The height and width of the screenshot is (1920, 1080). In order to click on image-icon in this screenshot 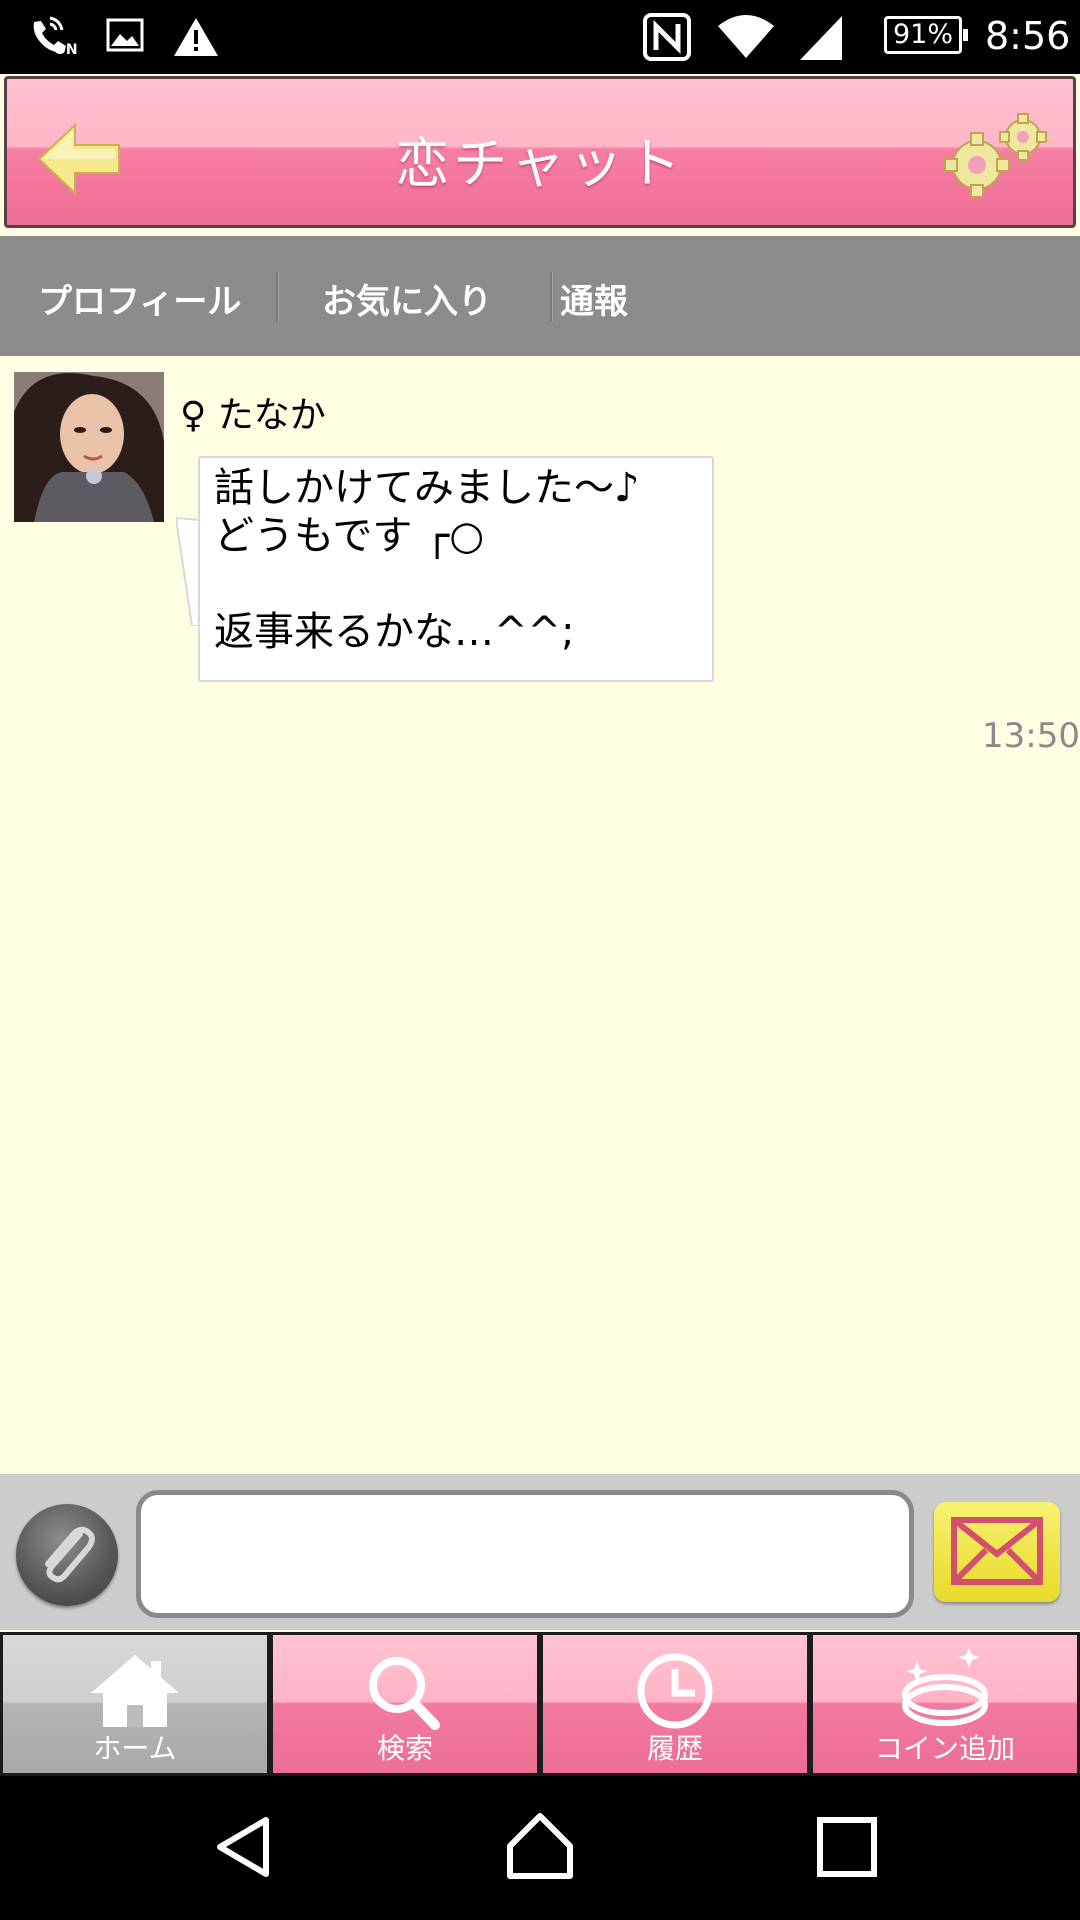, I will do `click(125, 35)`.